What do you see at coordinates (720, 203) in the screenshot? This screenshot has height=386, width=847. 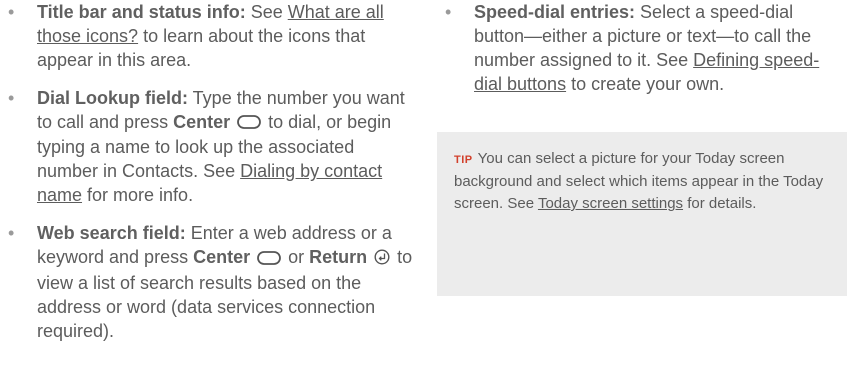 I see `tip-text: for details.` at bounding box center [720, 203].